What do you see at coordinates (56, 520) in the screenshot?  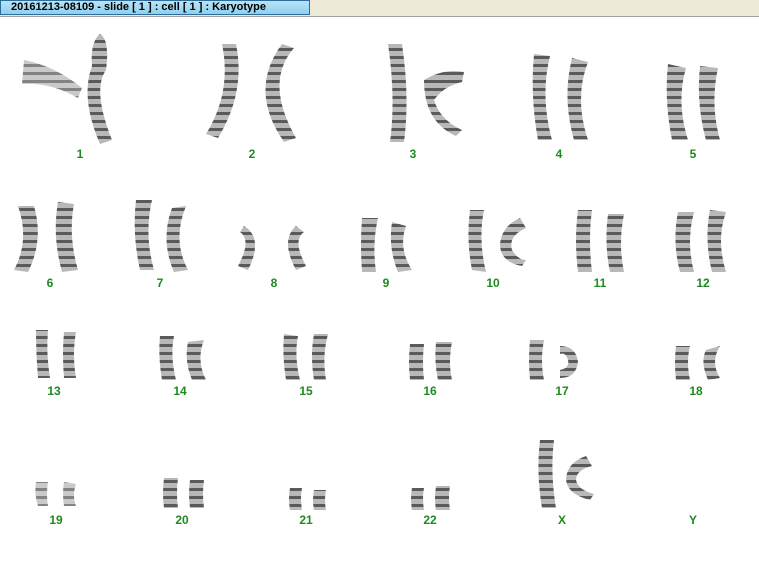 I see `chromosome-label-19: 19` at bounding box center [56, 520].